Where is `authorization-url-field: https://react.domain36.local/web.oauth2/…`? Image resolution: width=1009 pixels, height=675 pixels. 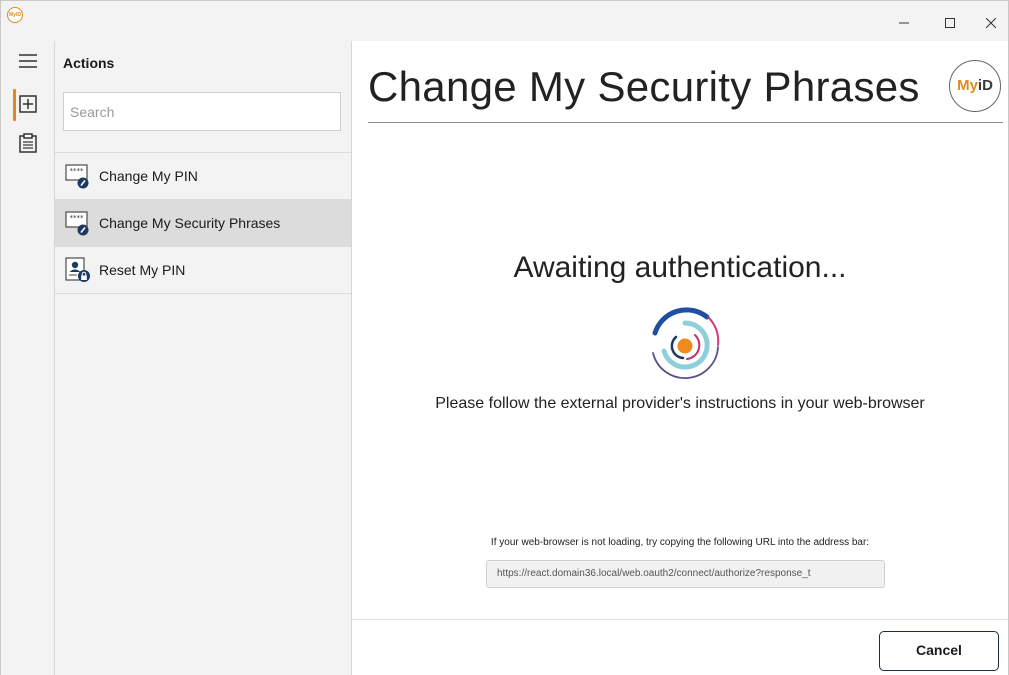
authorization-url-field: https://react.domain36.local/web.oauth2/… is located at coordinates (685, 574).